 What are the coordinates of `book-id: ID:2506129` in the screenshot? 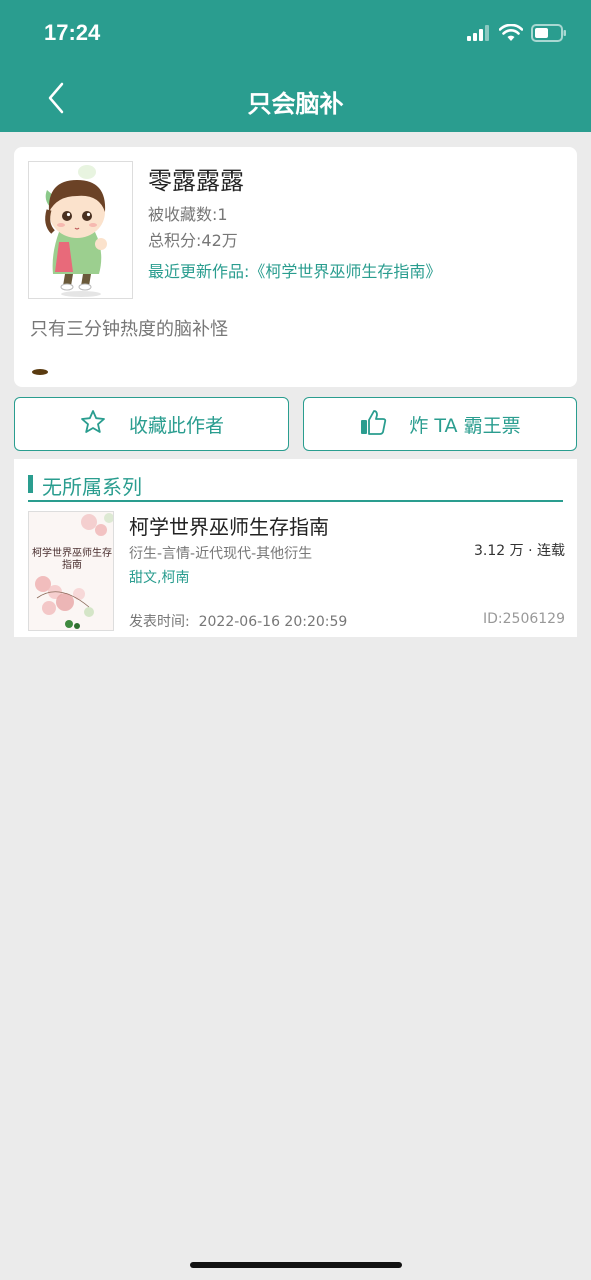 It's located at (524, 619).